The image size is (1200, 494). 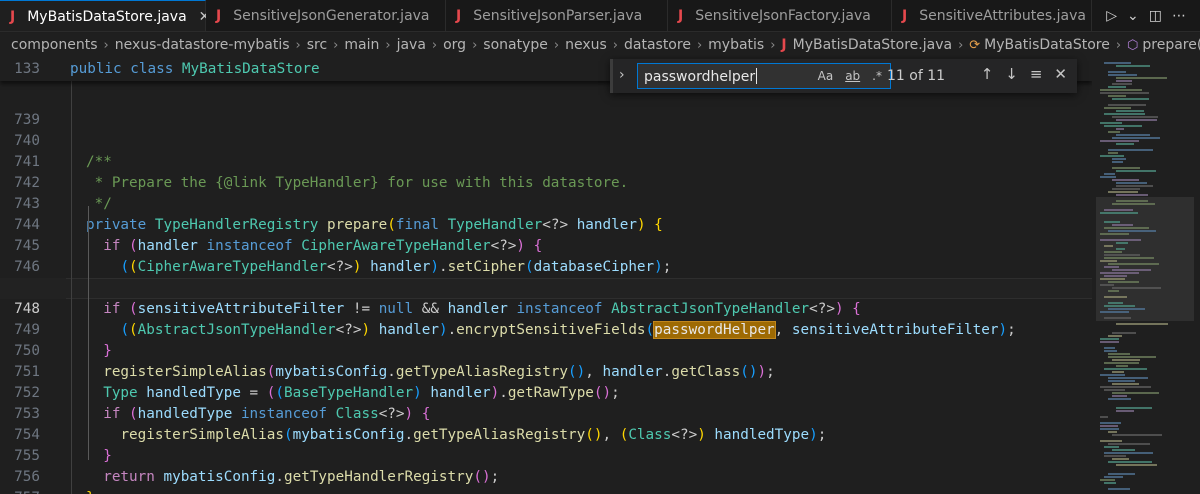 I want to click on breadcrumb-item: sonatype, so click(x=515, y=45).